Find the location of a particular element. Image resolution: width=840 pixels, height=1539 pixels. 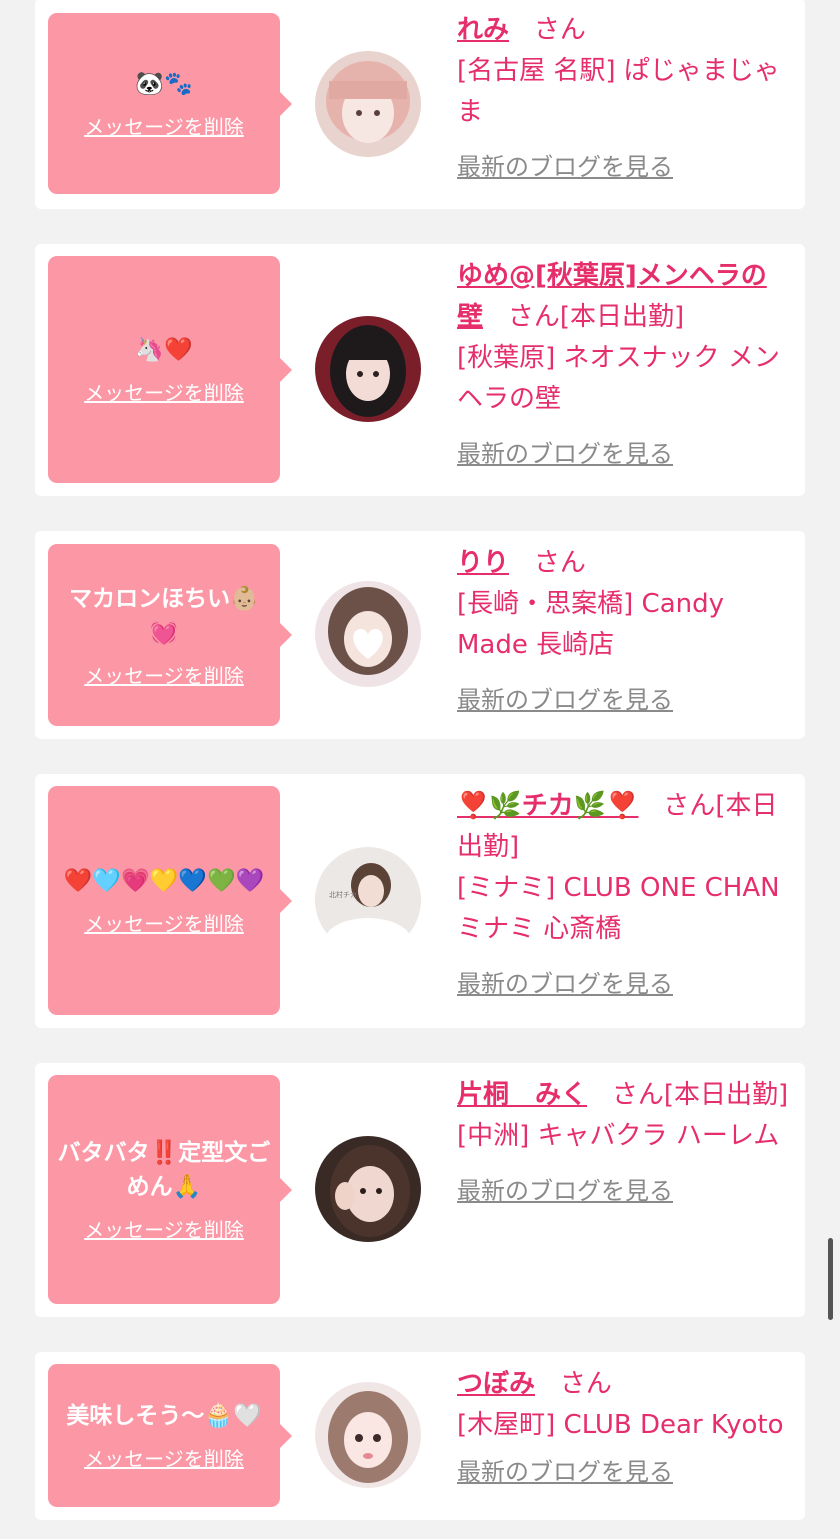

girl-avatar-dark-hair-icon is located at coordinates (368, 369).